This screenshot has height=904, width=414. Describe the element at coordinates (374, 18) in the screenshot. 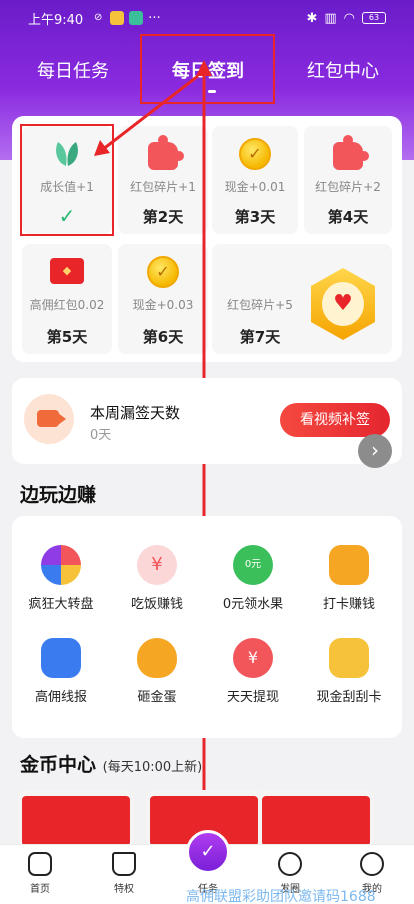

I see `battery-icon: 63` at that location.